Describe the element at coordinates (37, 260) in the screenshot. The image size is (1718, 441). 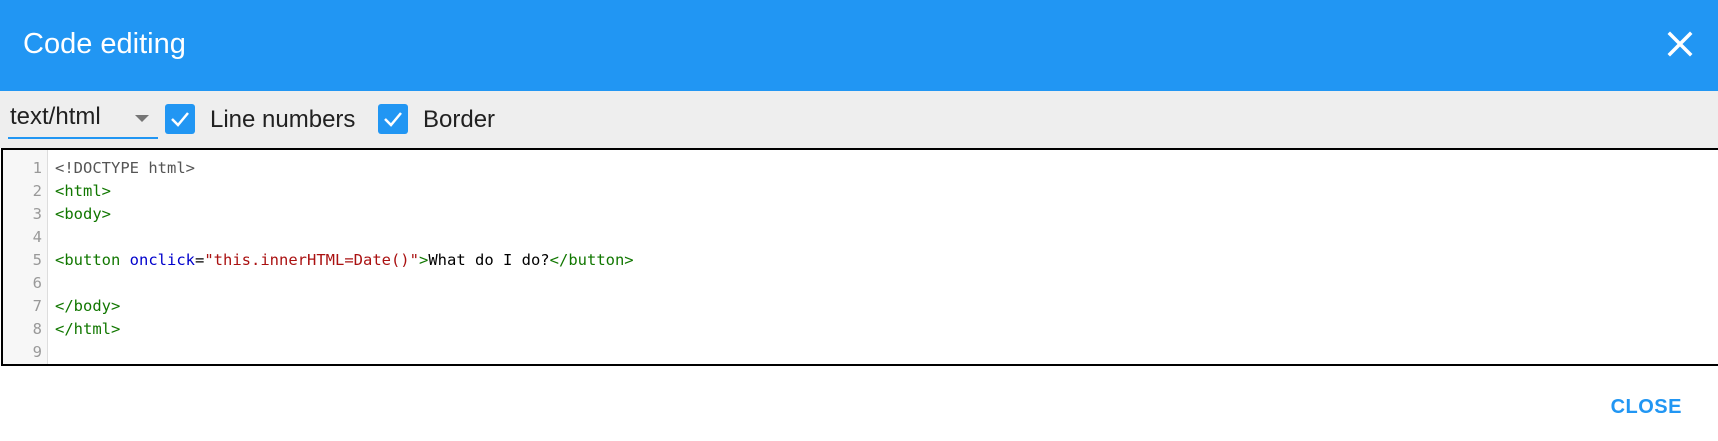
I see `line-number: 5` at that location.